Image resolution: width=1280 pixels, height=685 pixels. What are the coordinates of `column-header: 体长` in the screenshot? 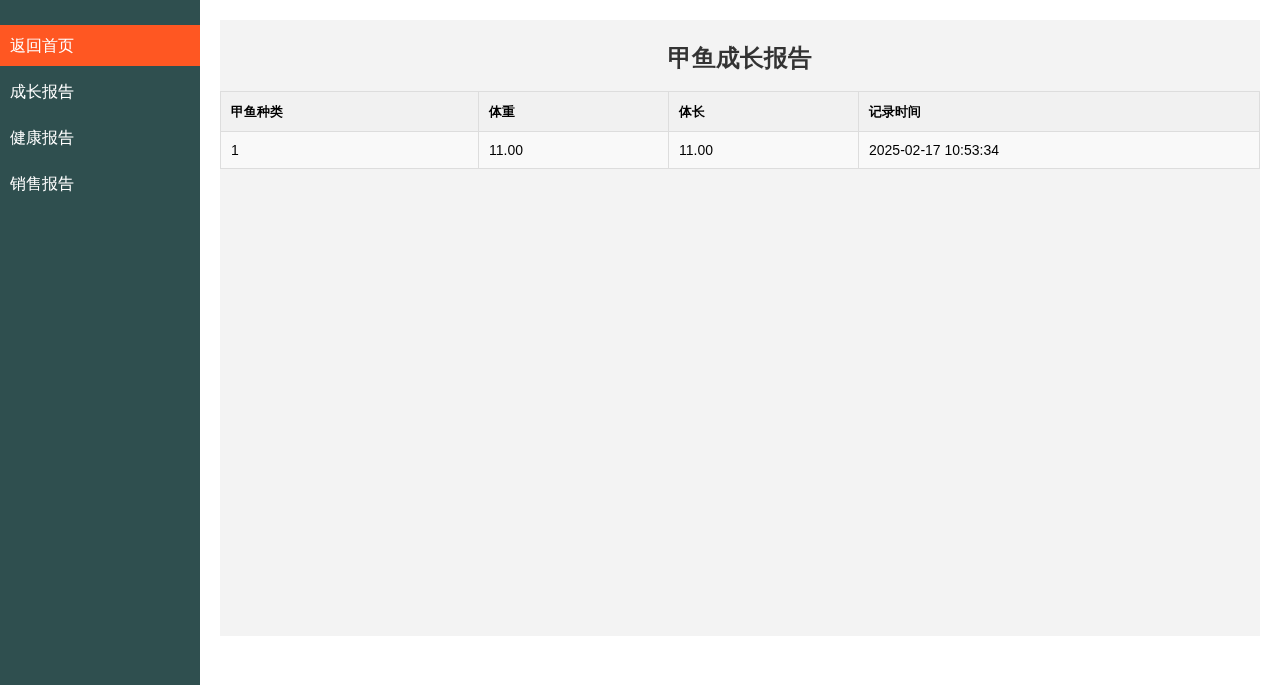 It's located at (763, 111).